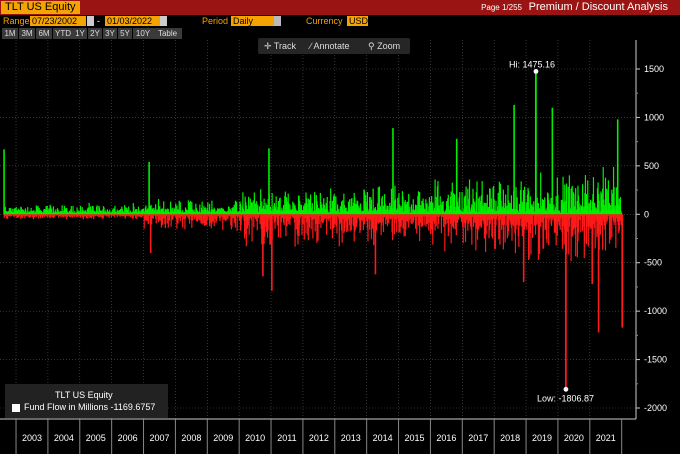 The width and height of the screenshot is (680, 454). What do you see at coordinates (133, 407) in the screenshot?
I see `legend-last-value: -1169.6757` at bounding box center [133, 407].